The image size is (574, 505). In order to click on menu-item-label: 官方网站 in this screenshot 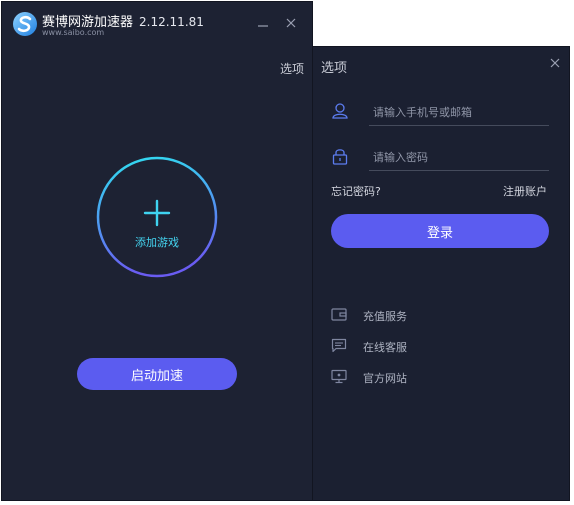, I will do `click(385, 378)`.